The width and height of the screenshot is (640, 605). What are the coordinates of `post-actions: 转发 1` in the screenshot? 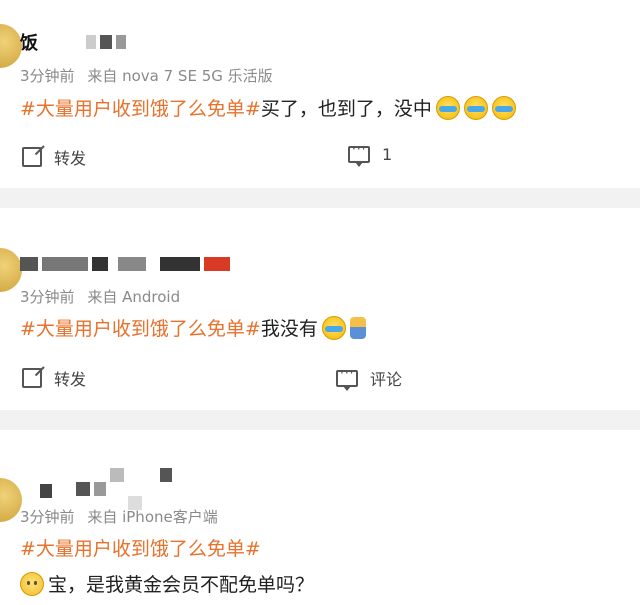 It's located at (320, 158).